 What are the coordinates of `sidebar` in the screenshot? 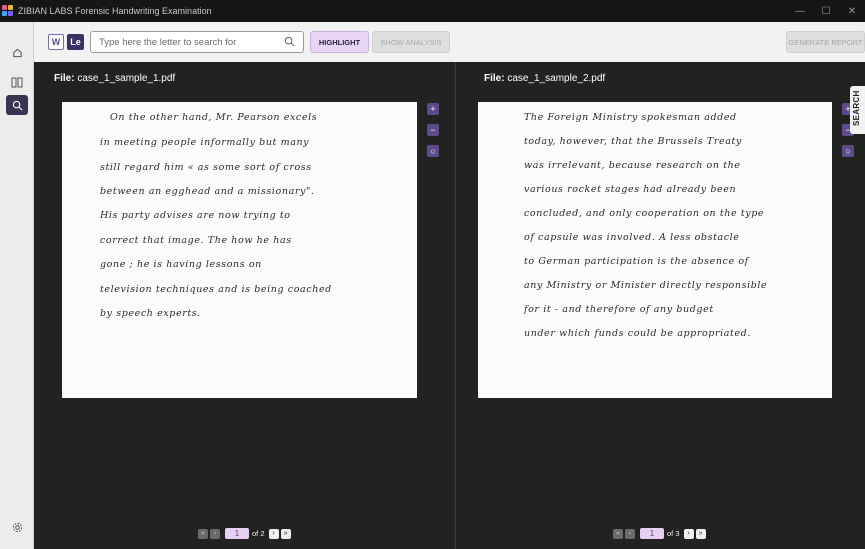 It's located at (17, 293).